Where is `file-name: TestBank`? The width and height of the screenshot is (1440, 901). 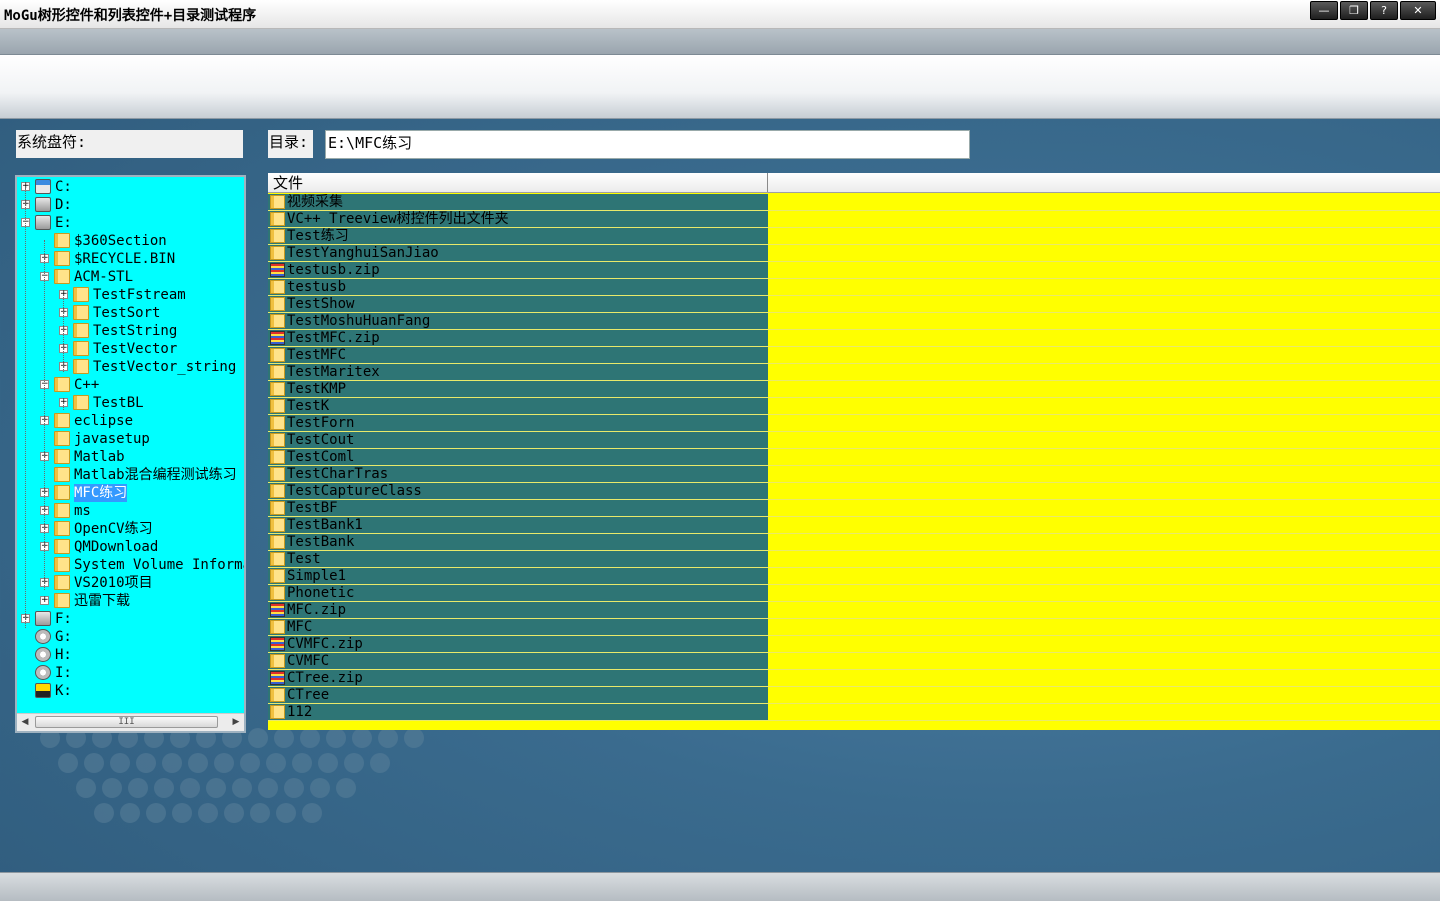
file-name: TestBank is located at coordinates (321, 542).